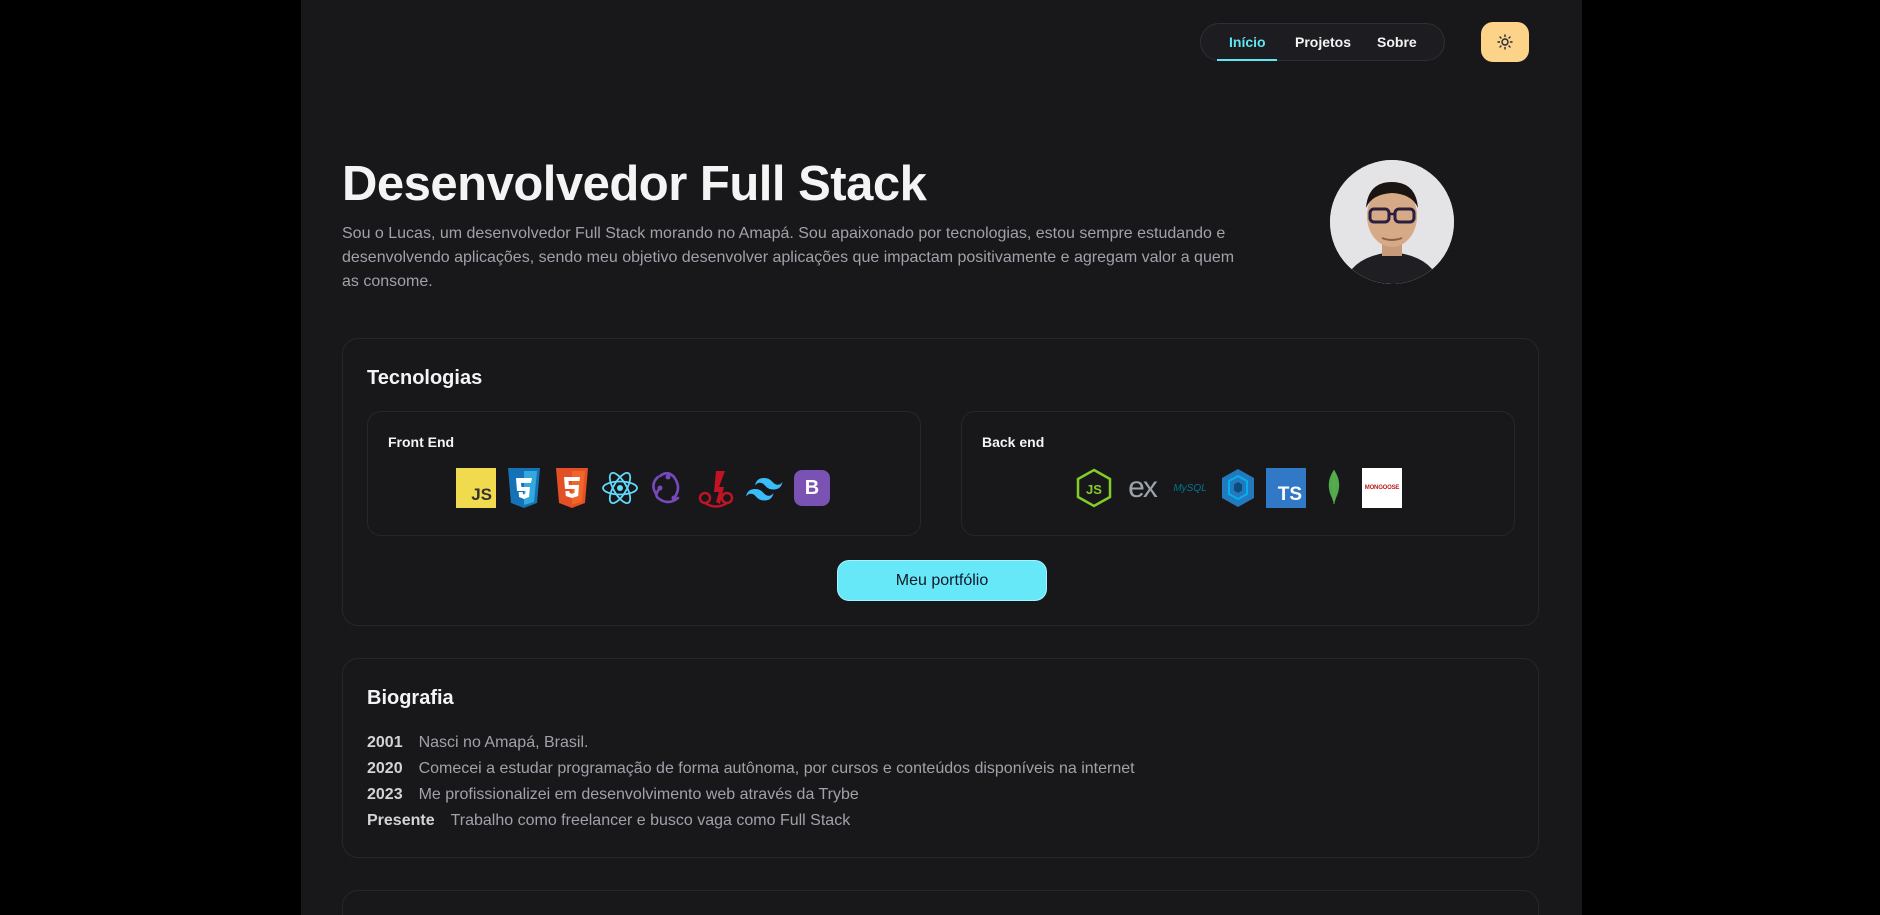  I want to click on redux-icon, so click(668, 488).